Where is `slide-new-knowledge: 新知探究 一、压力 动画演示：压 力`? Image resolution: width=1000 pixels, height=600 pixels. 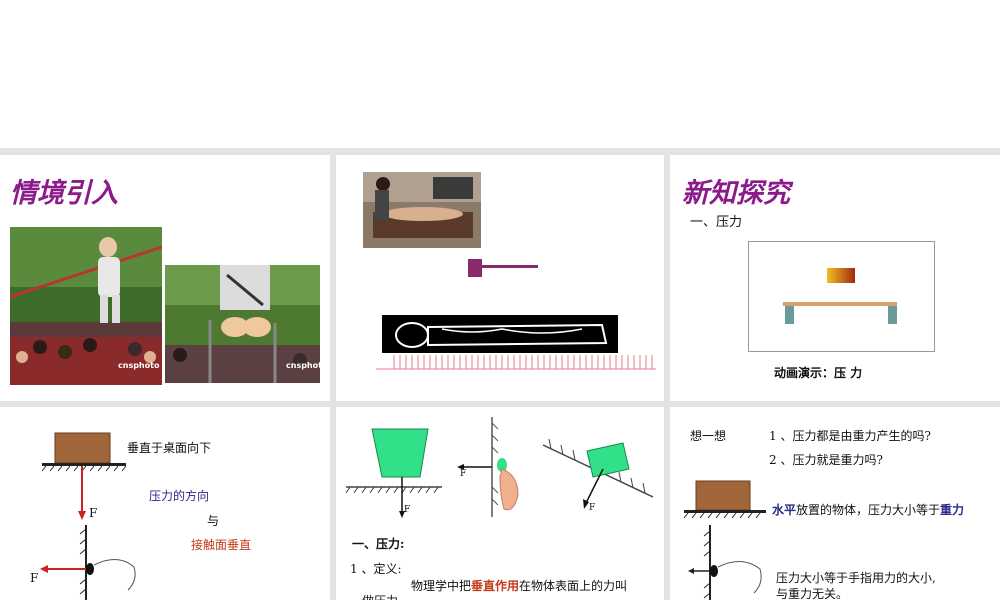
slide-new-knowledge: 新知探究 一、压力 动画演示：压 力 is located at coordinates (835, 278).